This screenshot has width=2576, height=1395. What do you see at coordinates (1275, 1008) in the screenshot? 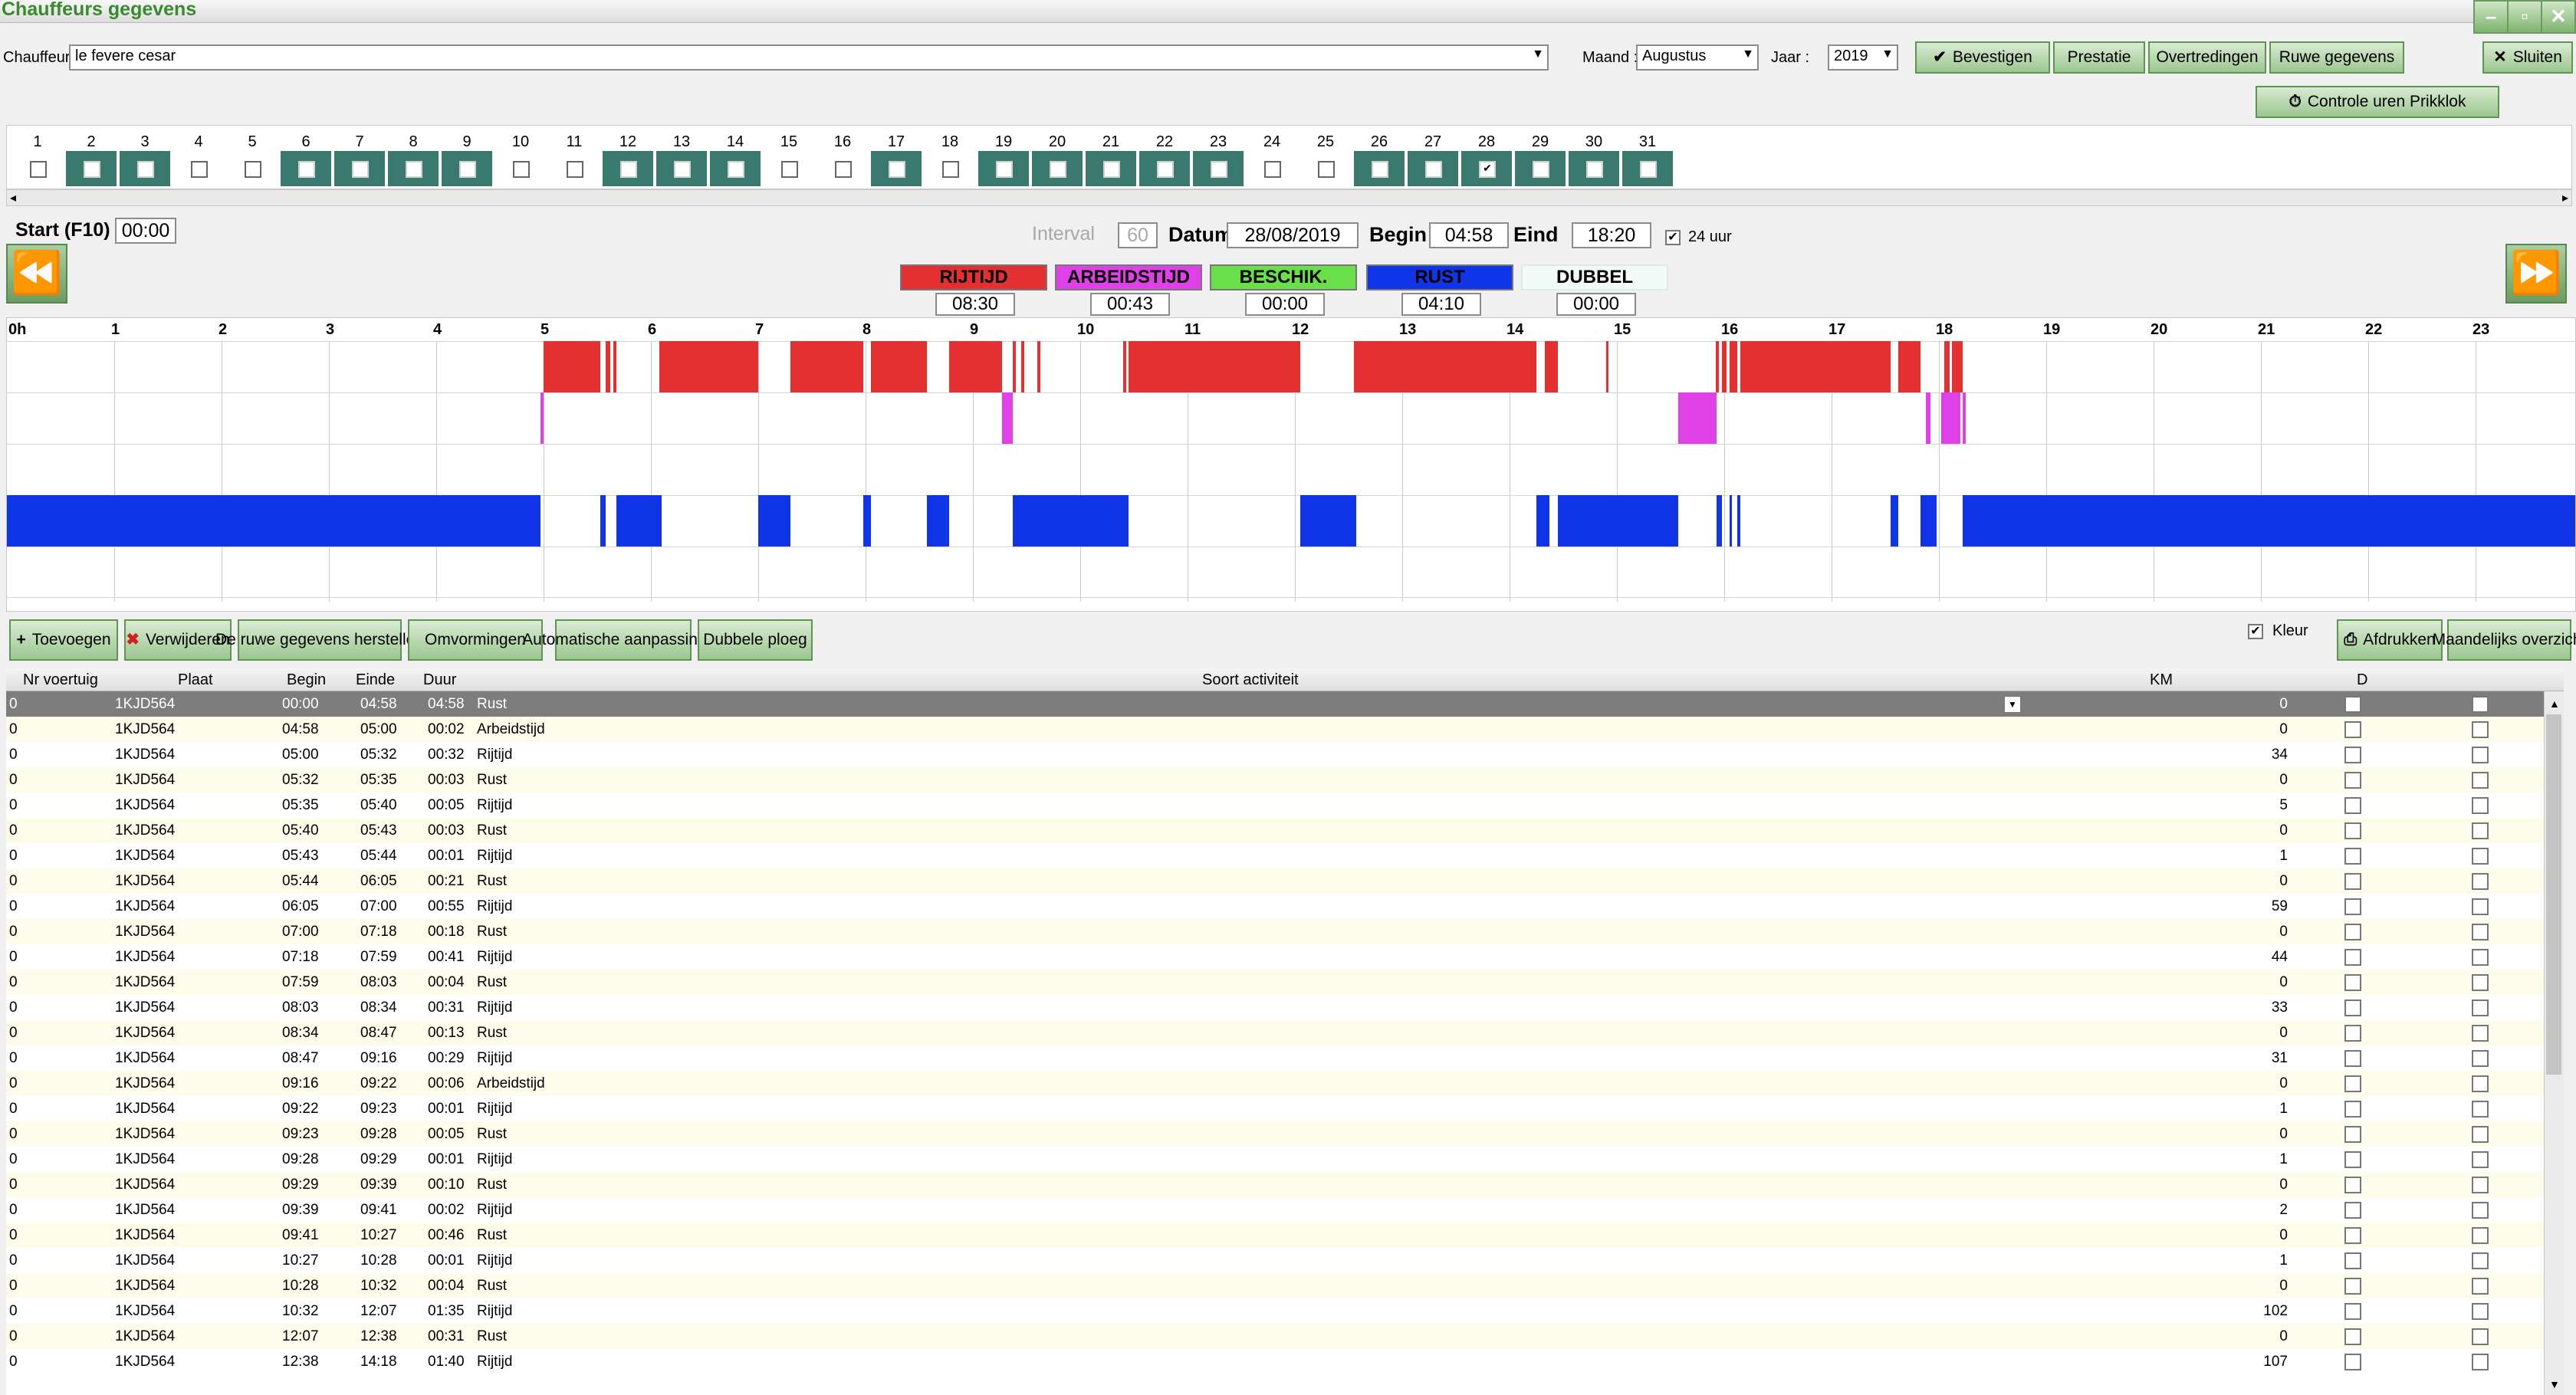
I see `table-row: 0 1KJD564 08:03 08:34 00:31 Rijtijd 33` at bounding box center [1275, 1008].